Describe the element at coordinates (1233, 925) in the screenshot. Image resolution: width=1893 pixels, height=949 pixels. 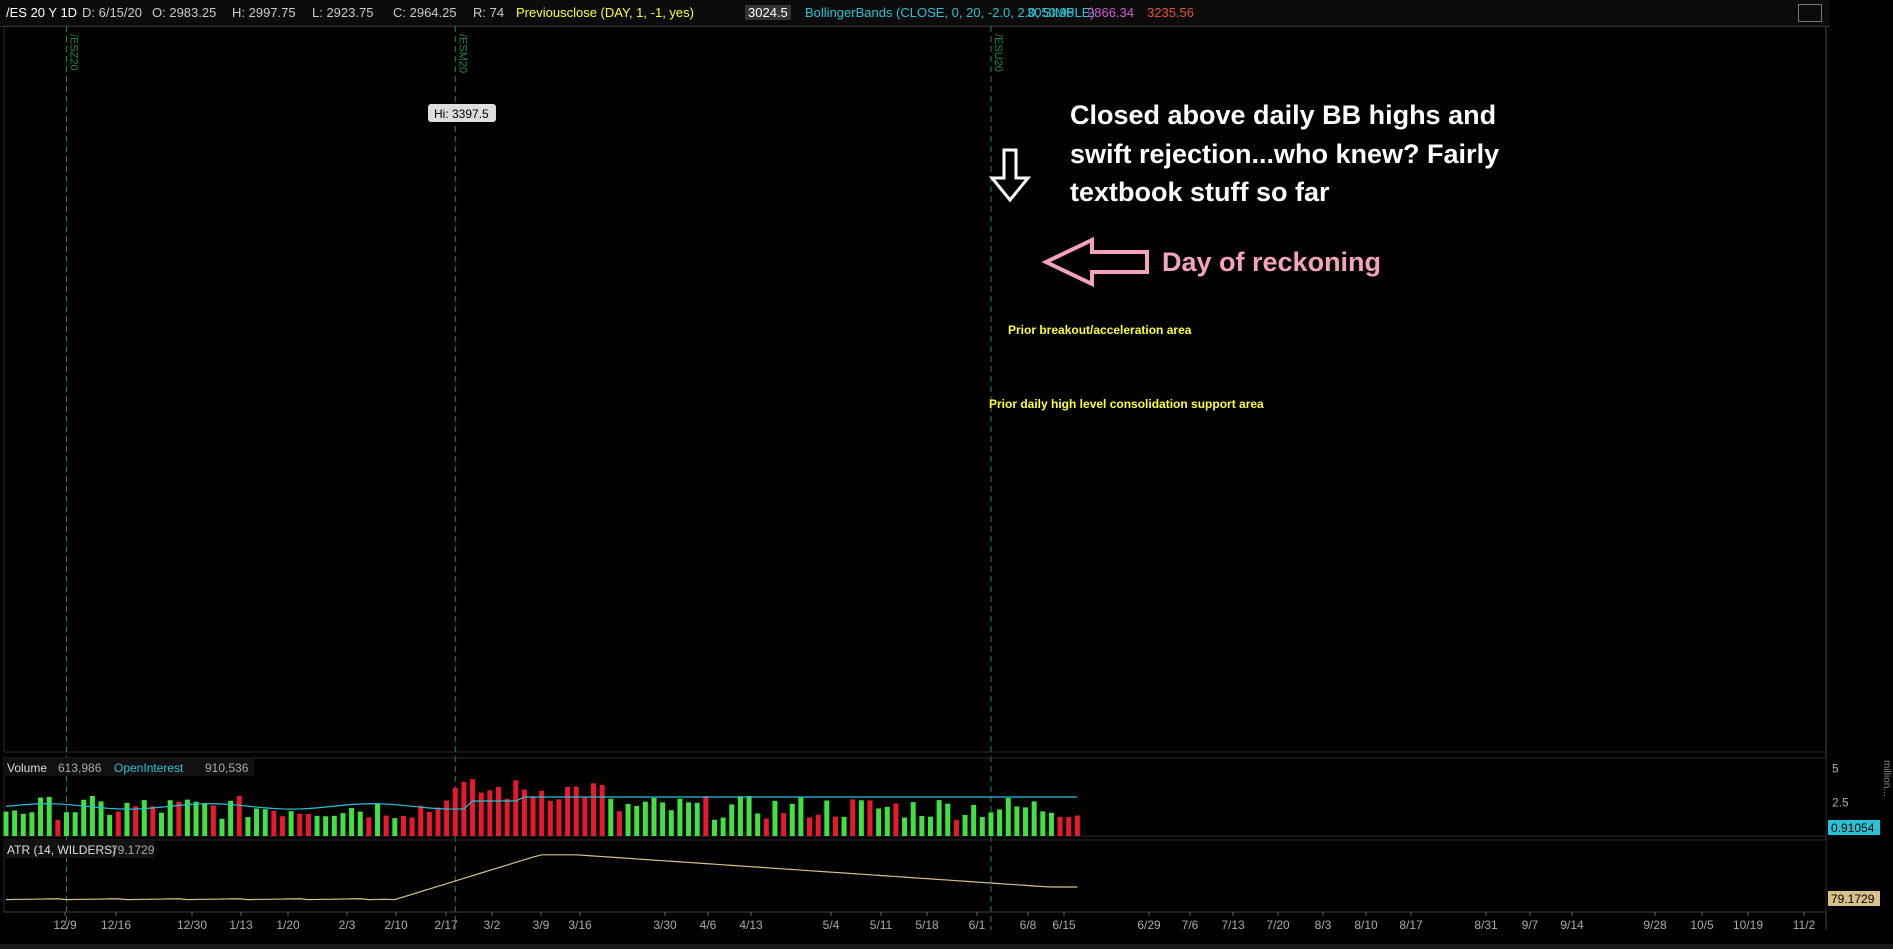
I see `x-tick-label: 7/13` at that location.